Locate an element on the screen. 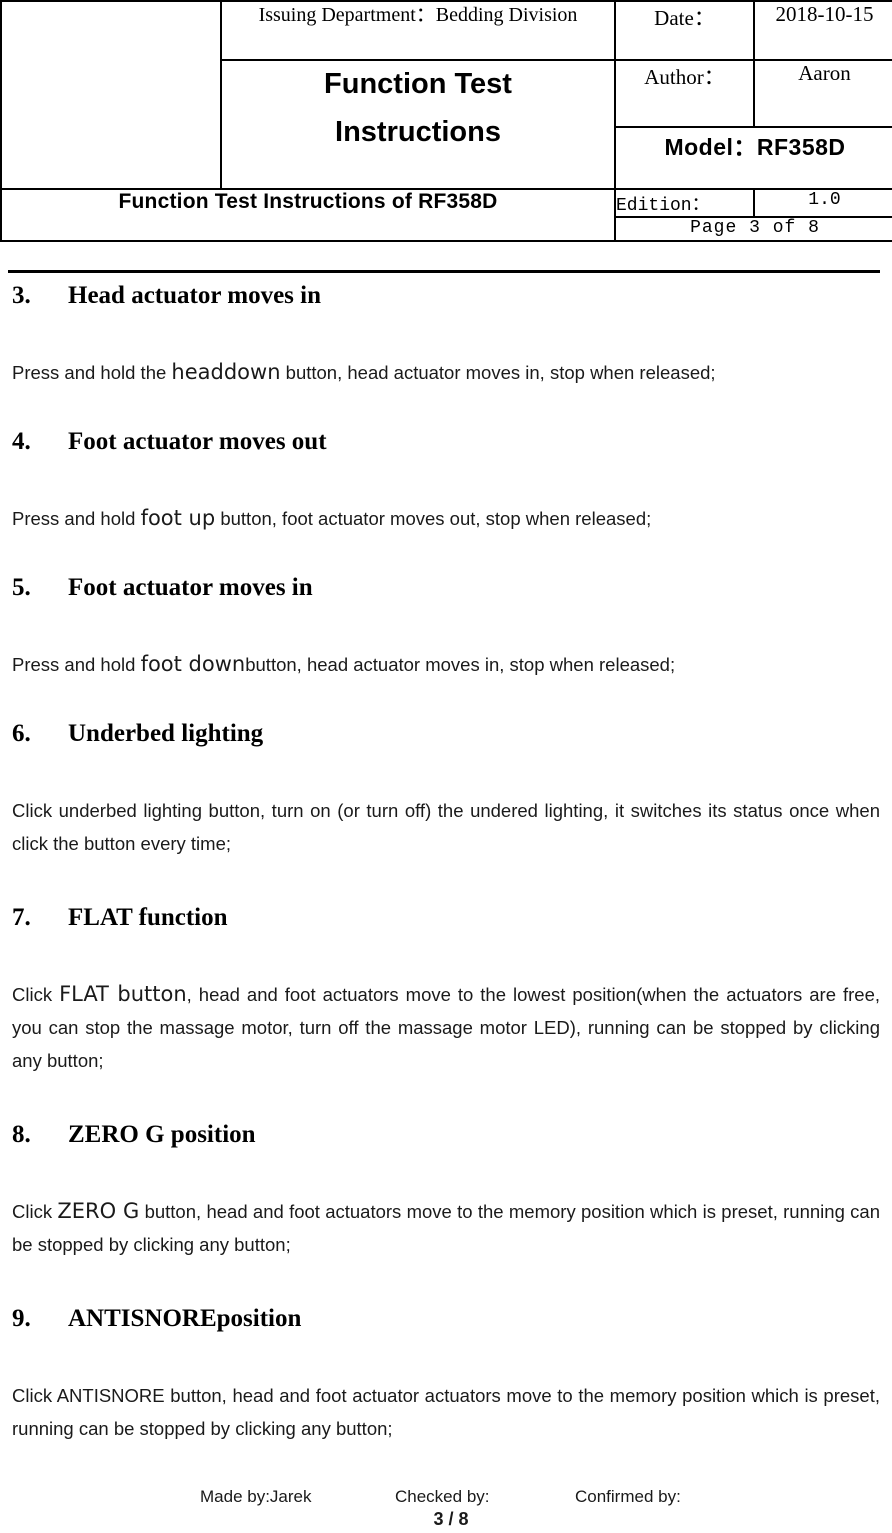  section-heading-5: 5. Foot actuator moves in is located at coordinates (446, 587).